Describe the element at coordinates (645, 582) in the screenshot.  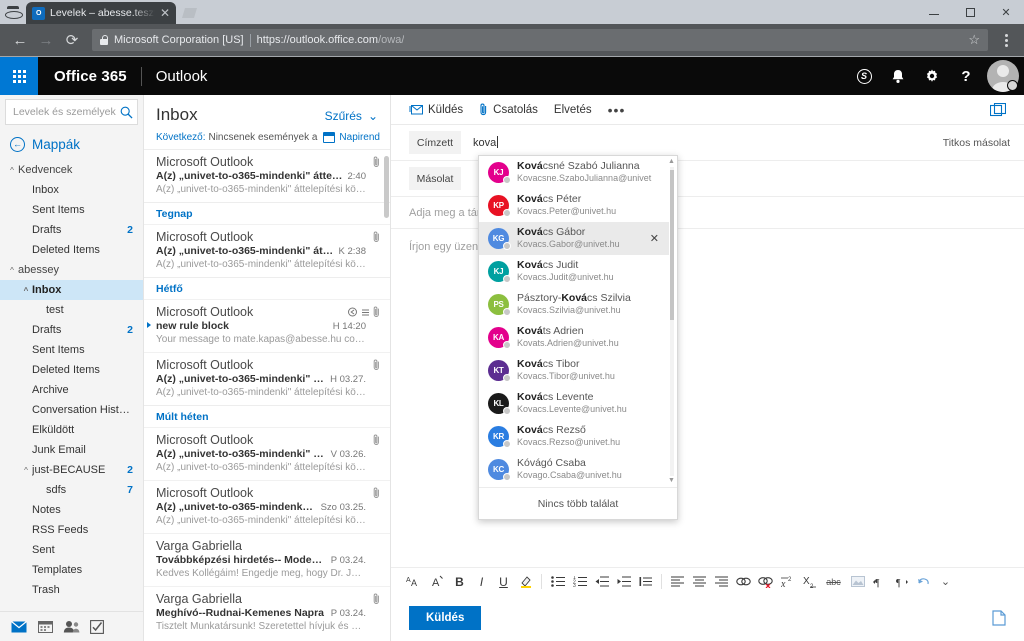
I see `quote-icon` at that location.